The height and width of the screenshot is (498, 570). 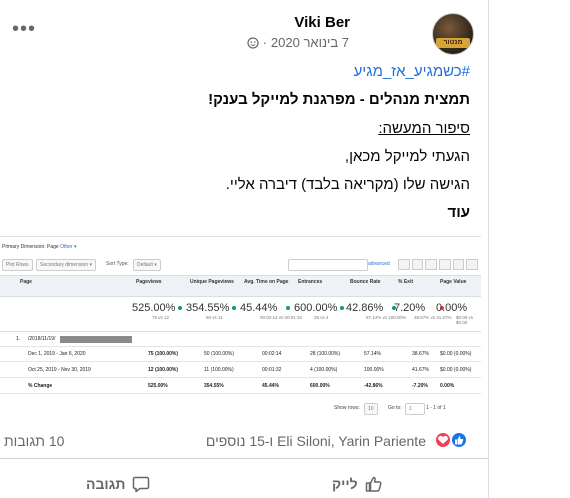 What do you see at coordinates (59, 370) in the screenshot?
I see `cell-label: Oct 25, 2019 - Nov 30, 2019` at bounding box center [59, 370].